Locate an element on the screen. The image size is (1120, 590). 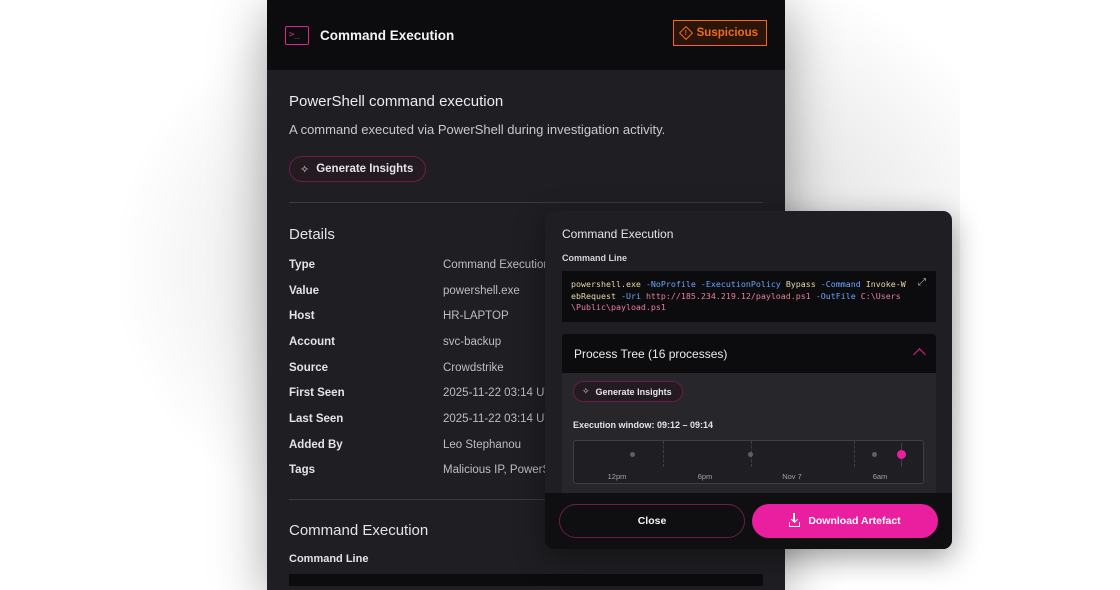
generate-insights-button: ✧ Generate Insights is located at coordinates (358, 169).